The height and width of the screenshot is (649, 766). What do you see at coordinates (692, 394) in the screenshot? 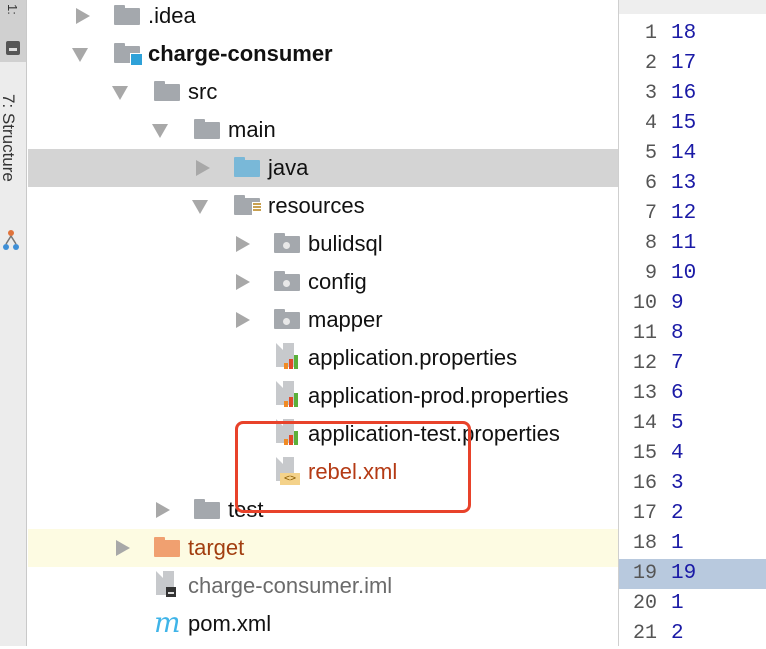
I see `list-row: 13 6` at bounding box center [692, 394].